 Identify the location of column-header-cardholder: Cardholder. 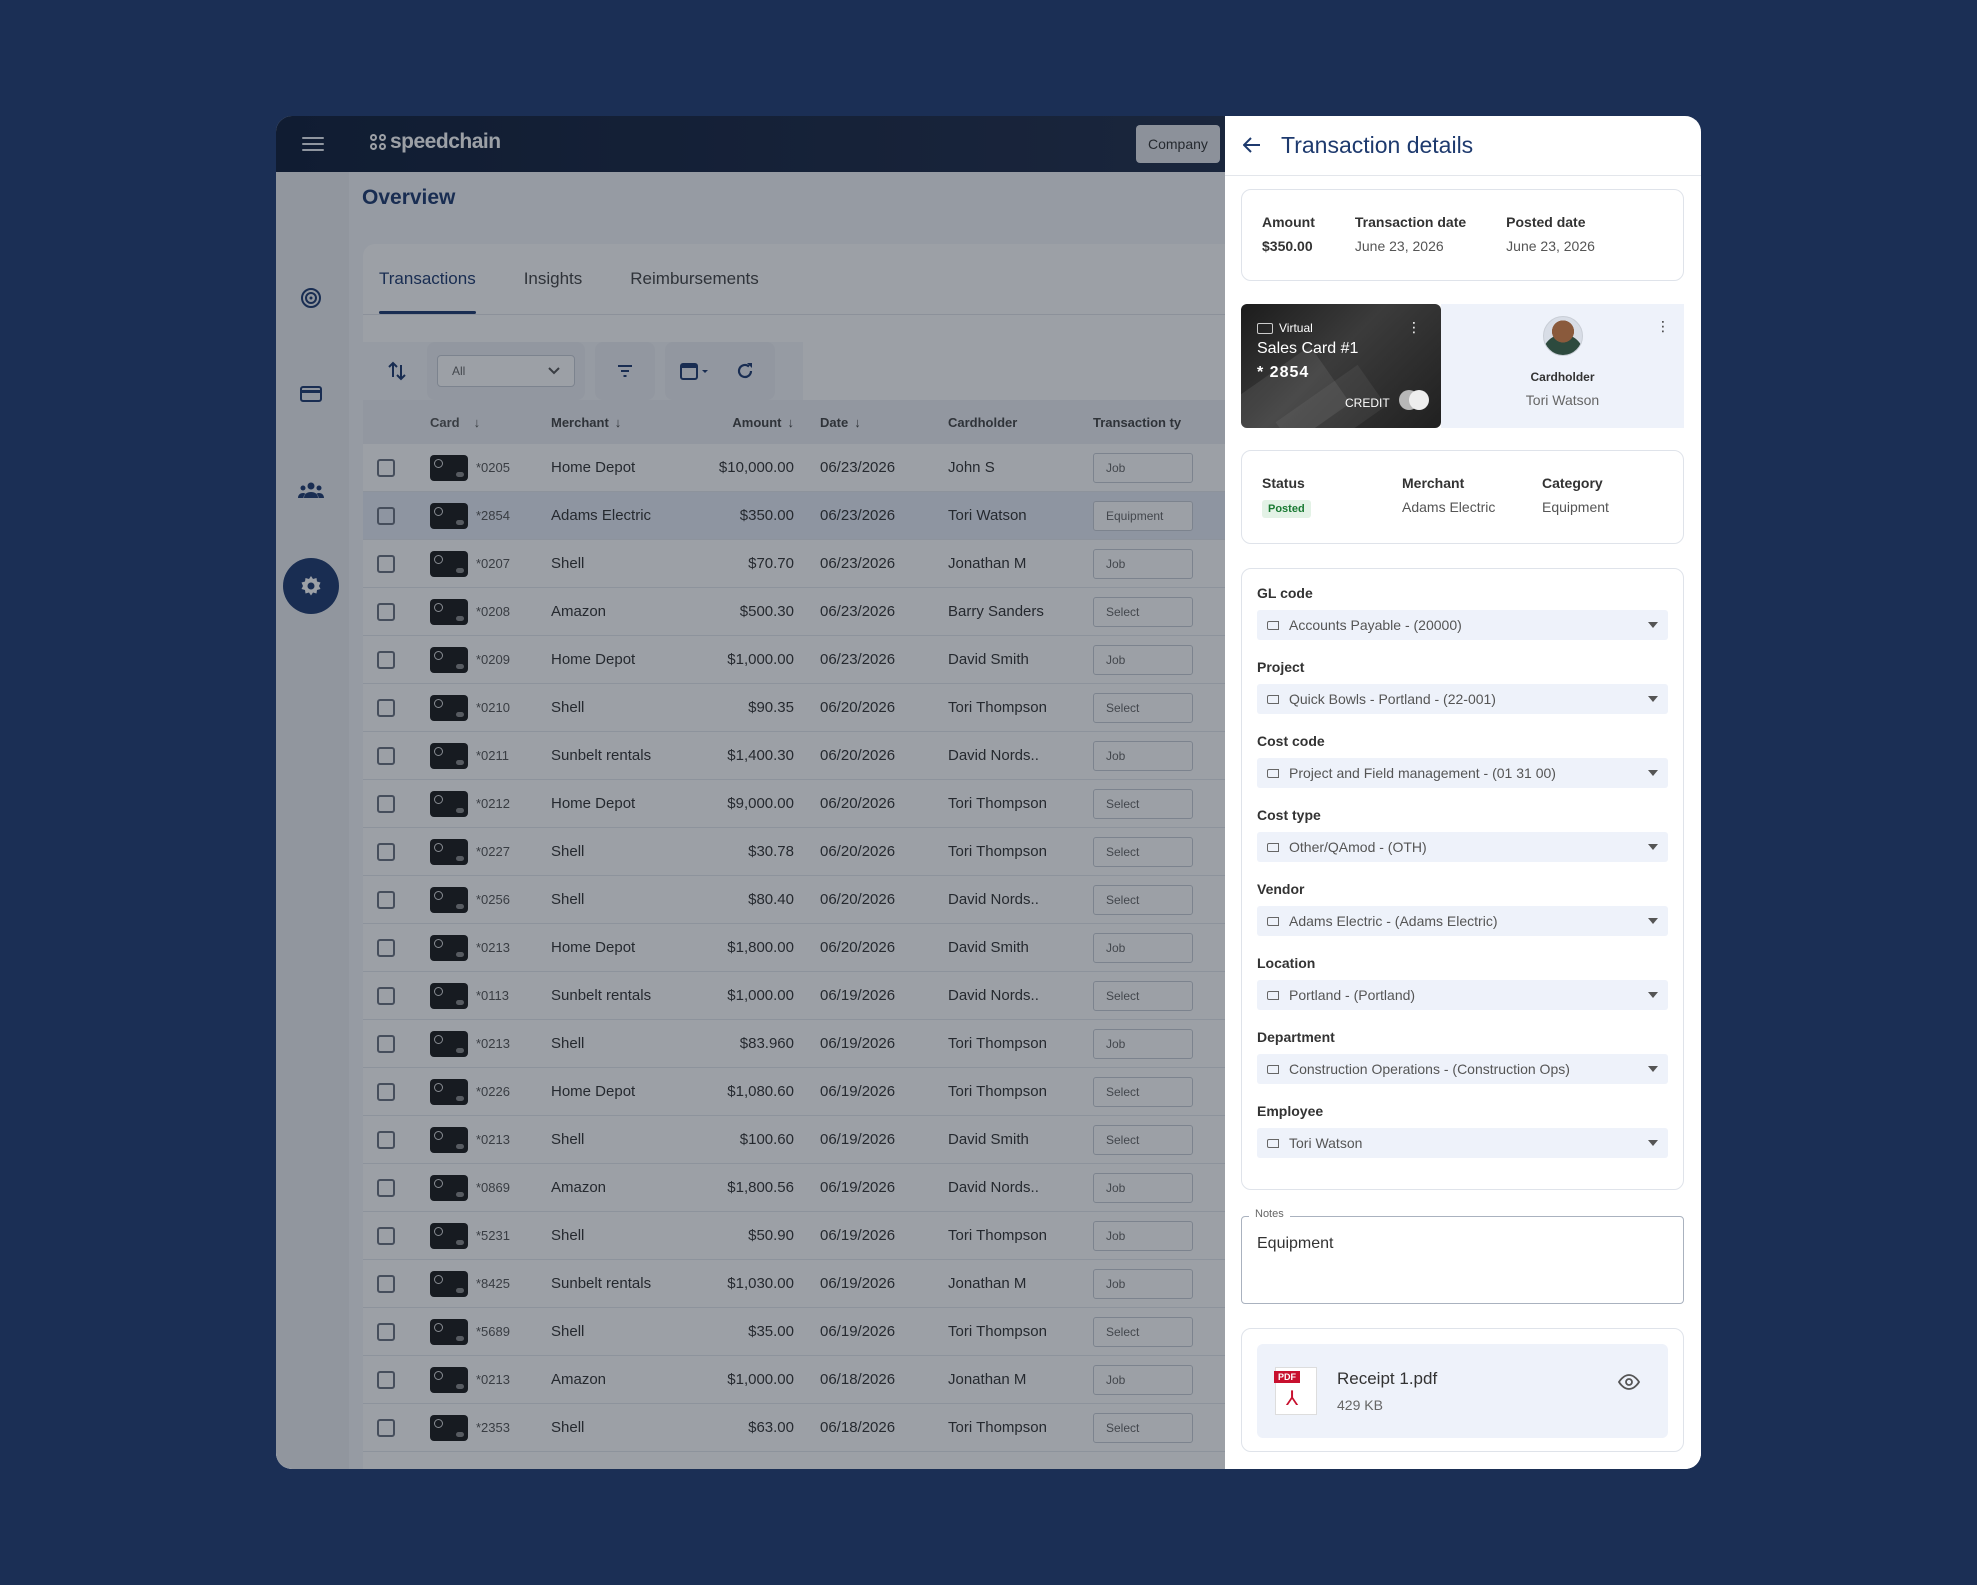
(1005, 422).